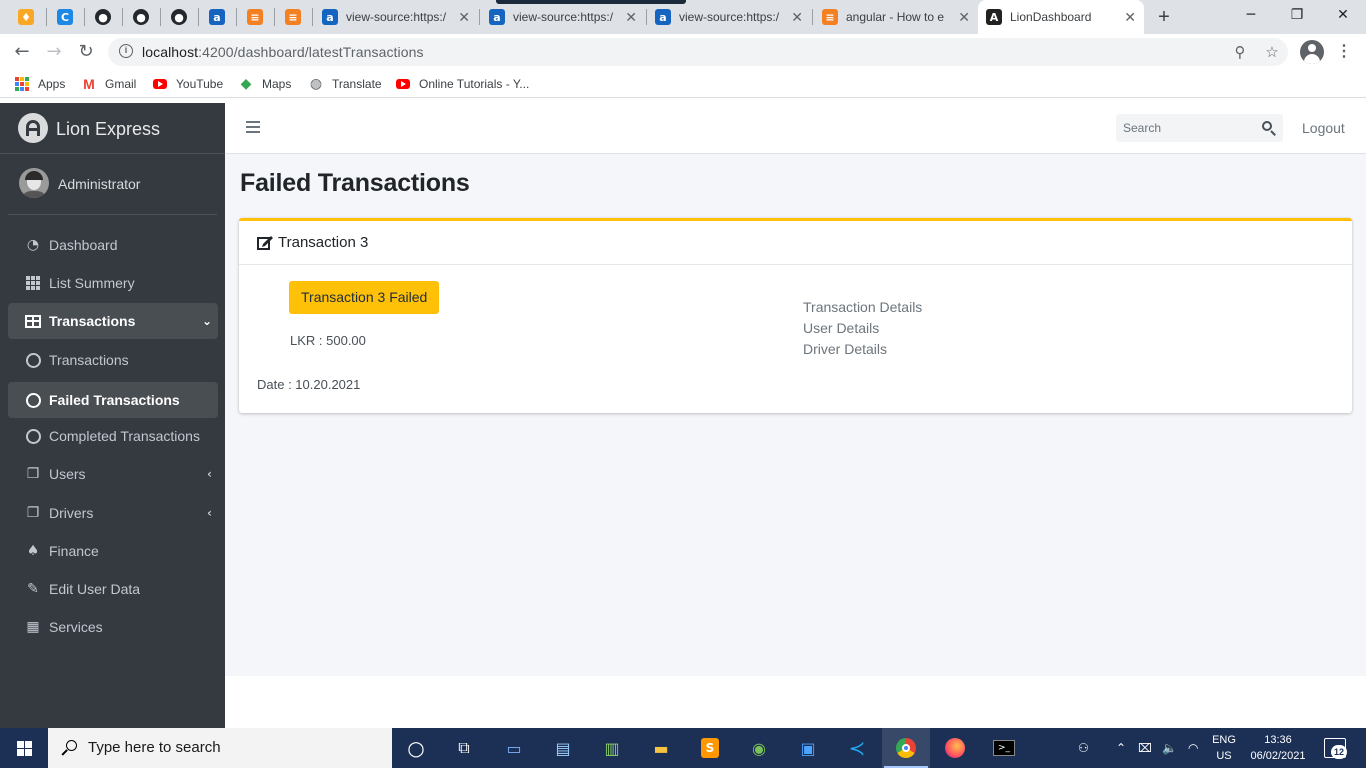  I want to click on tab-title: angular - How to e, so click(895, 17).